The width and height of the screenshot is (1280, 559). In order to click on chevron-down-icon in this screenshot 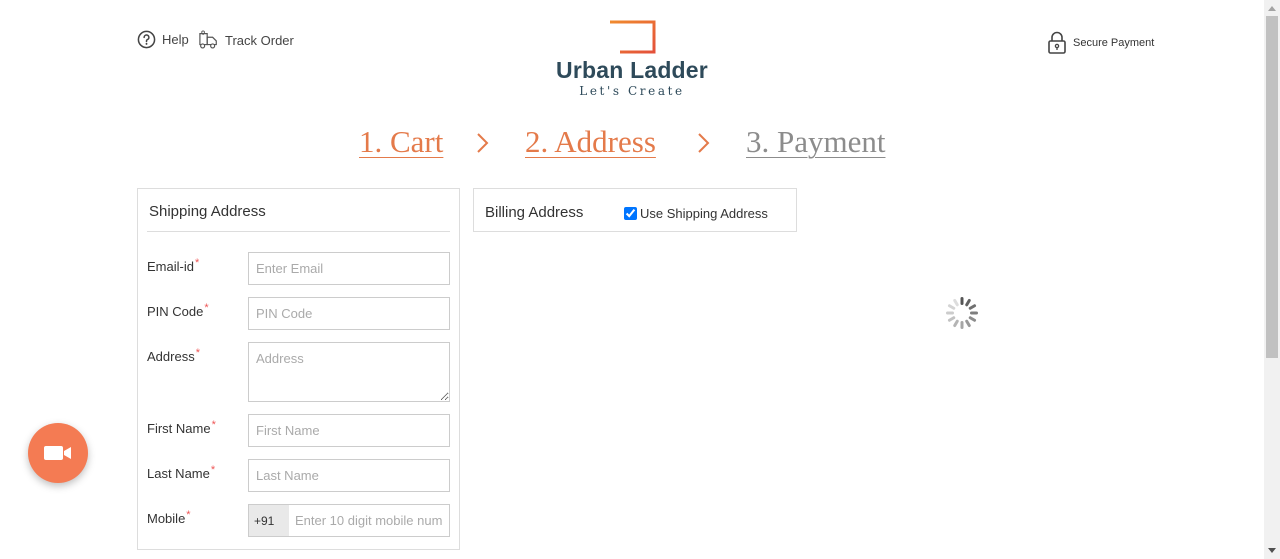, I will do `click(1272, 550)`.